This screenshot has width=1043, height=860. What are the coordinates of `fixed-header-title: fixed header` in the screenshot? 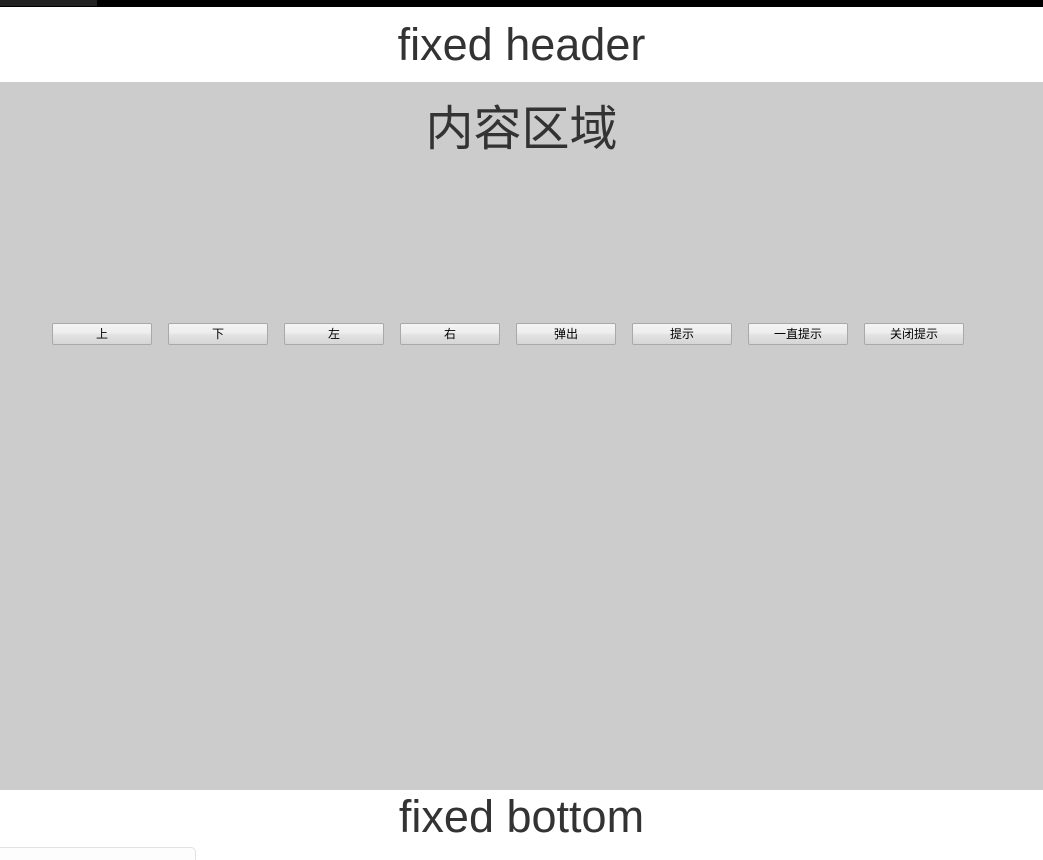 It's located at (521, 44).